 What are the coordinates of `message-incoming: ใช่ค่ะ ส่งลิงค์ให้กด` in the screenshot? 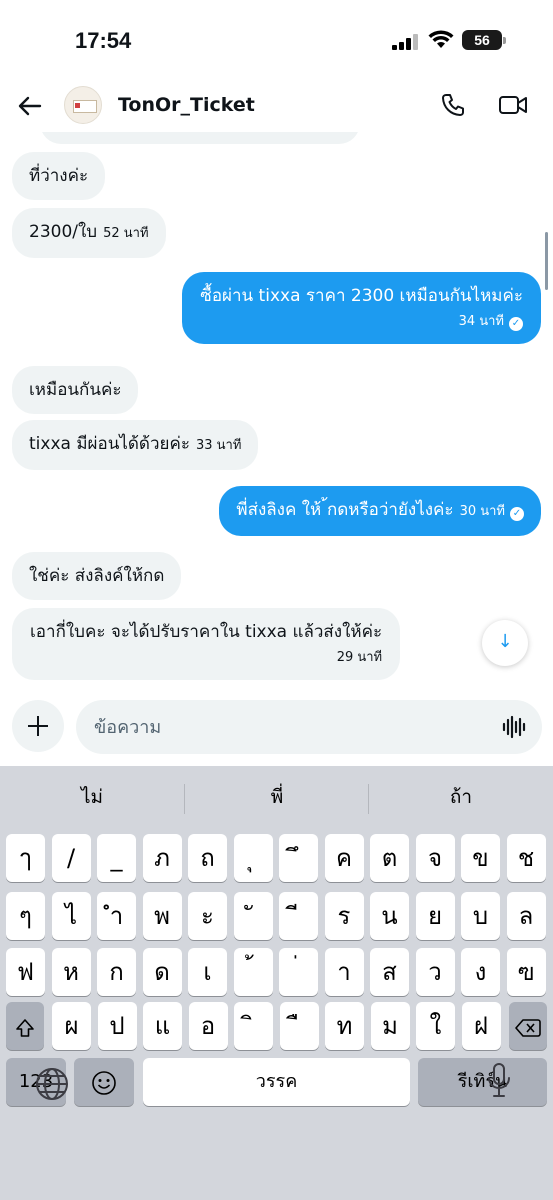 It's located at (97, 576).